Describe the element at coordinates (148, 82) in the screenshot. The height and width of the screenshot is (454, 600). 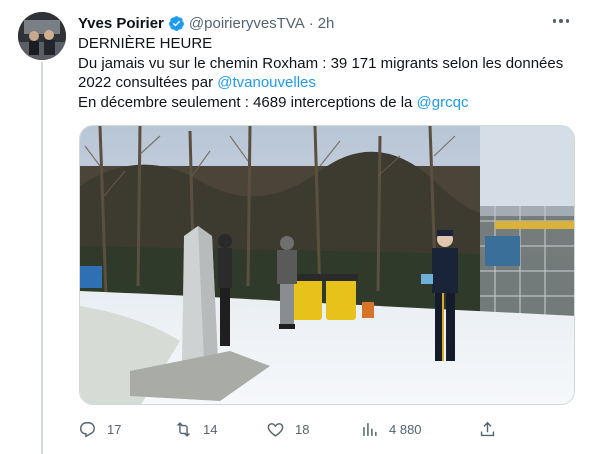
I see `tweet-line-3-text: 2022 consultées par` at that location.